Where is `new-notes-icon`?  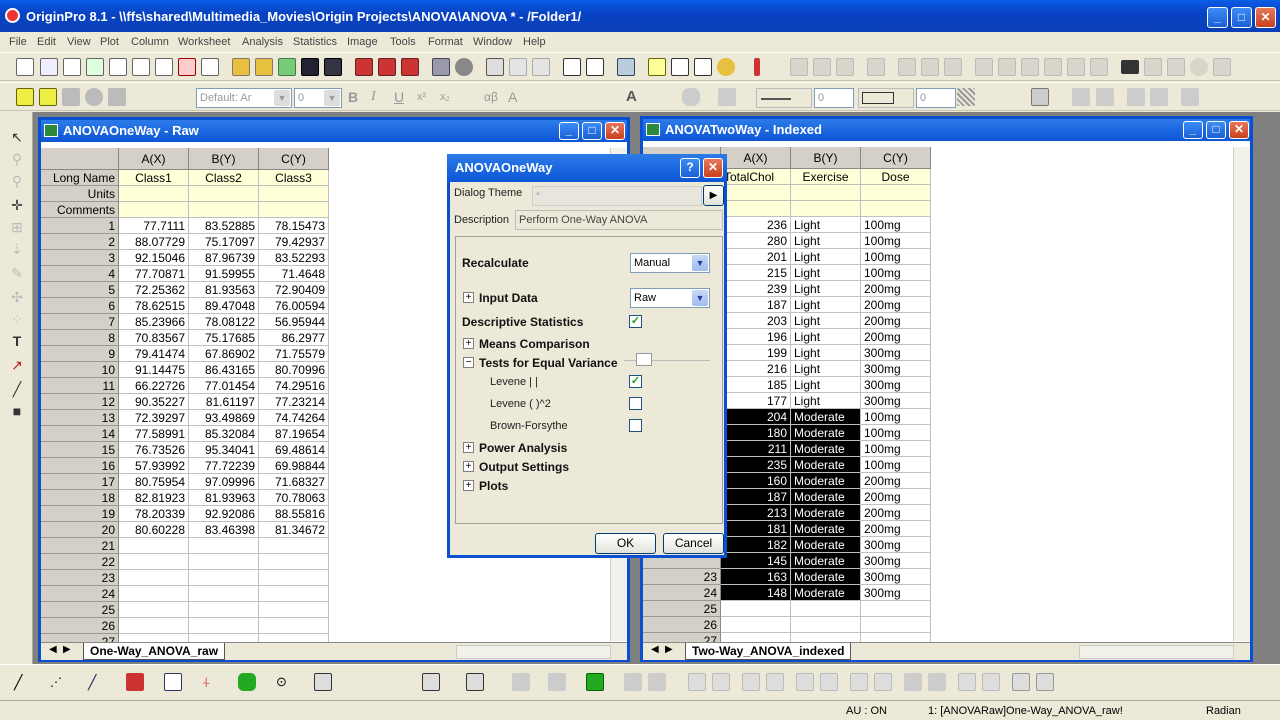 new-notes-icon is located at coordinates (164, 67).